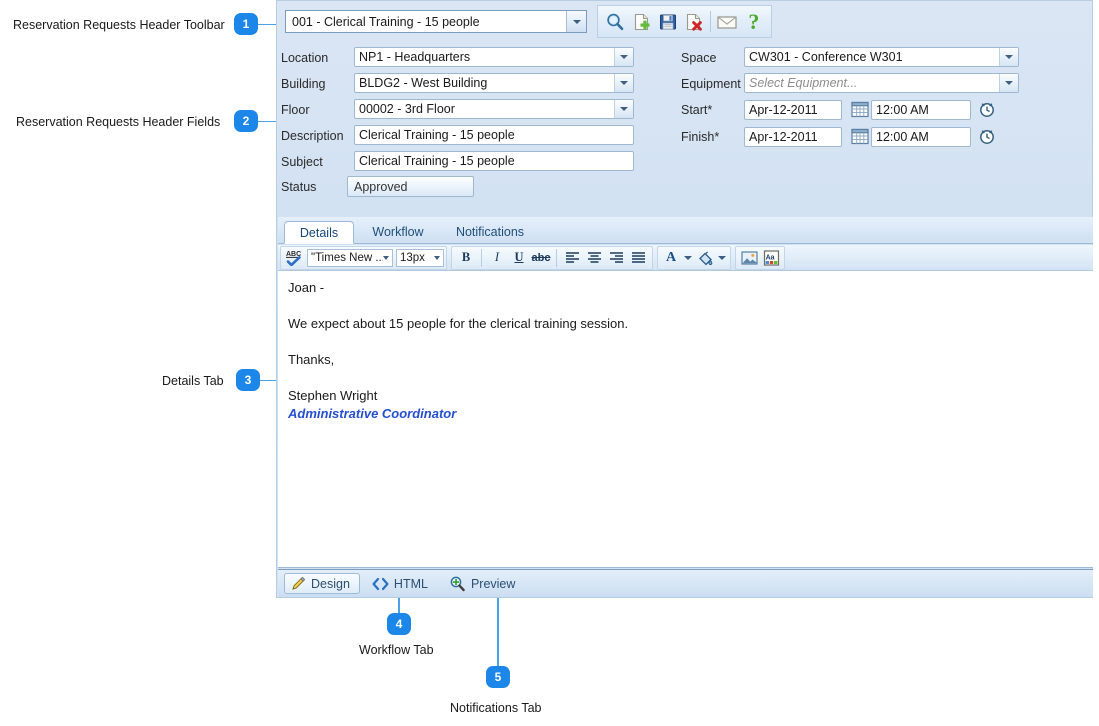 The width and height of the screenshot is (1099, 726). I want to click on subject-input: Clerical Training - 15 people, so click(494, 161).